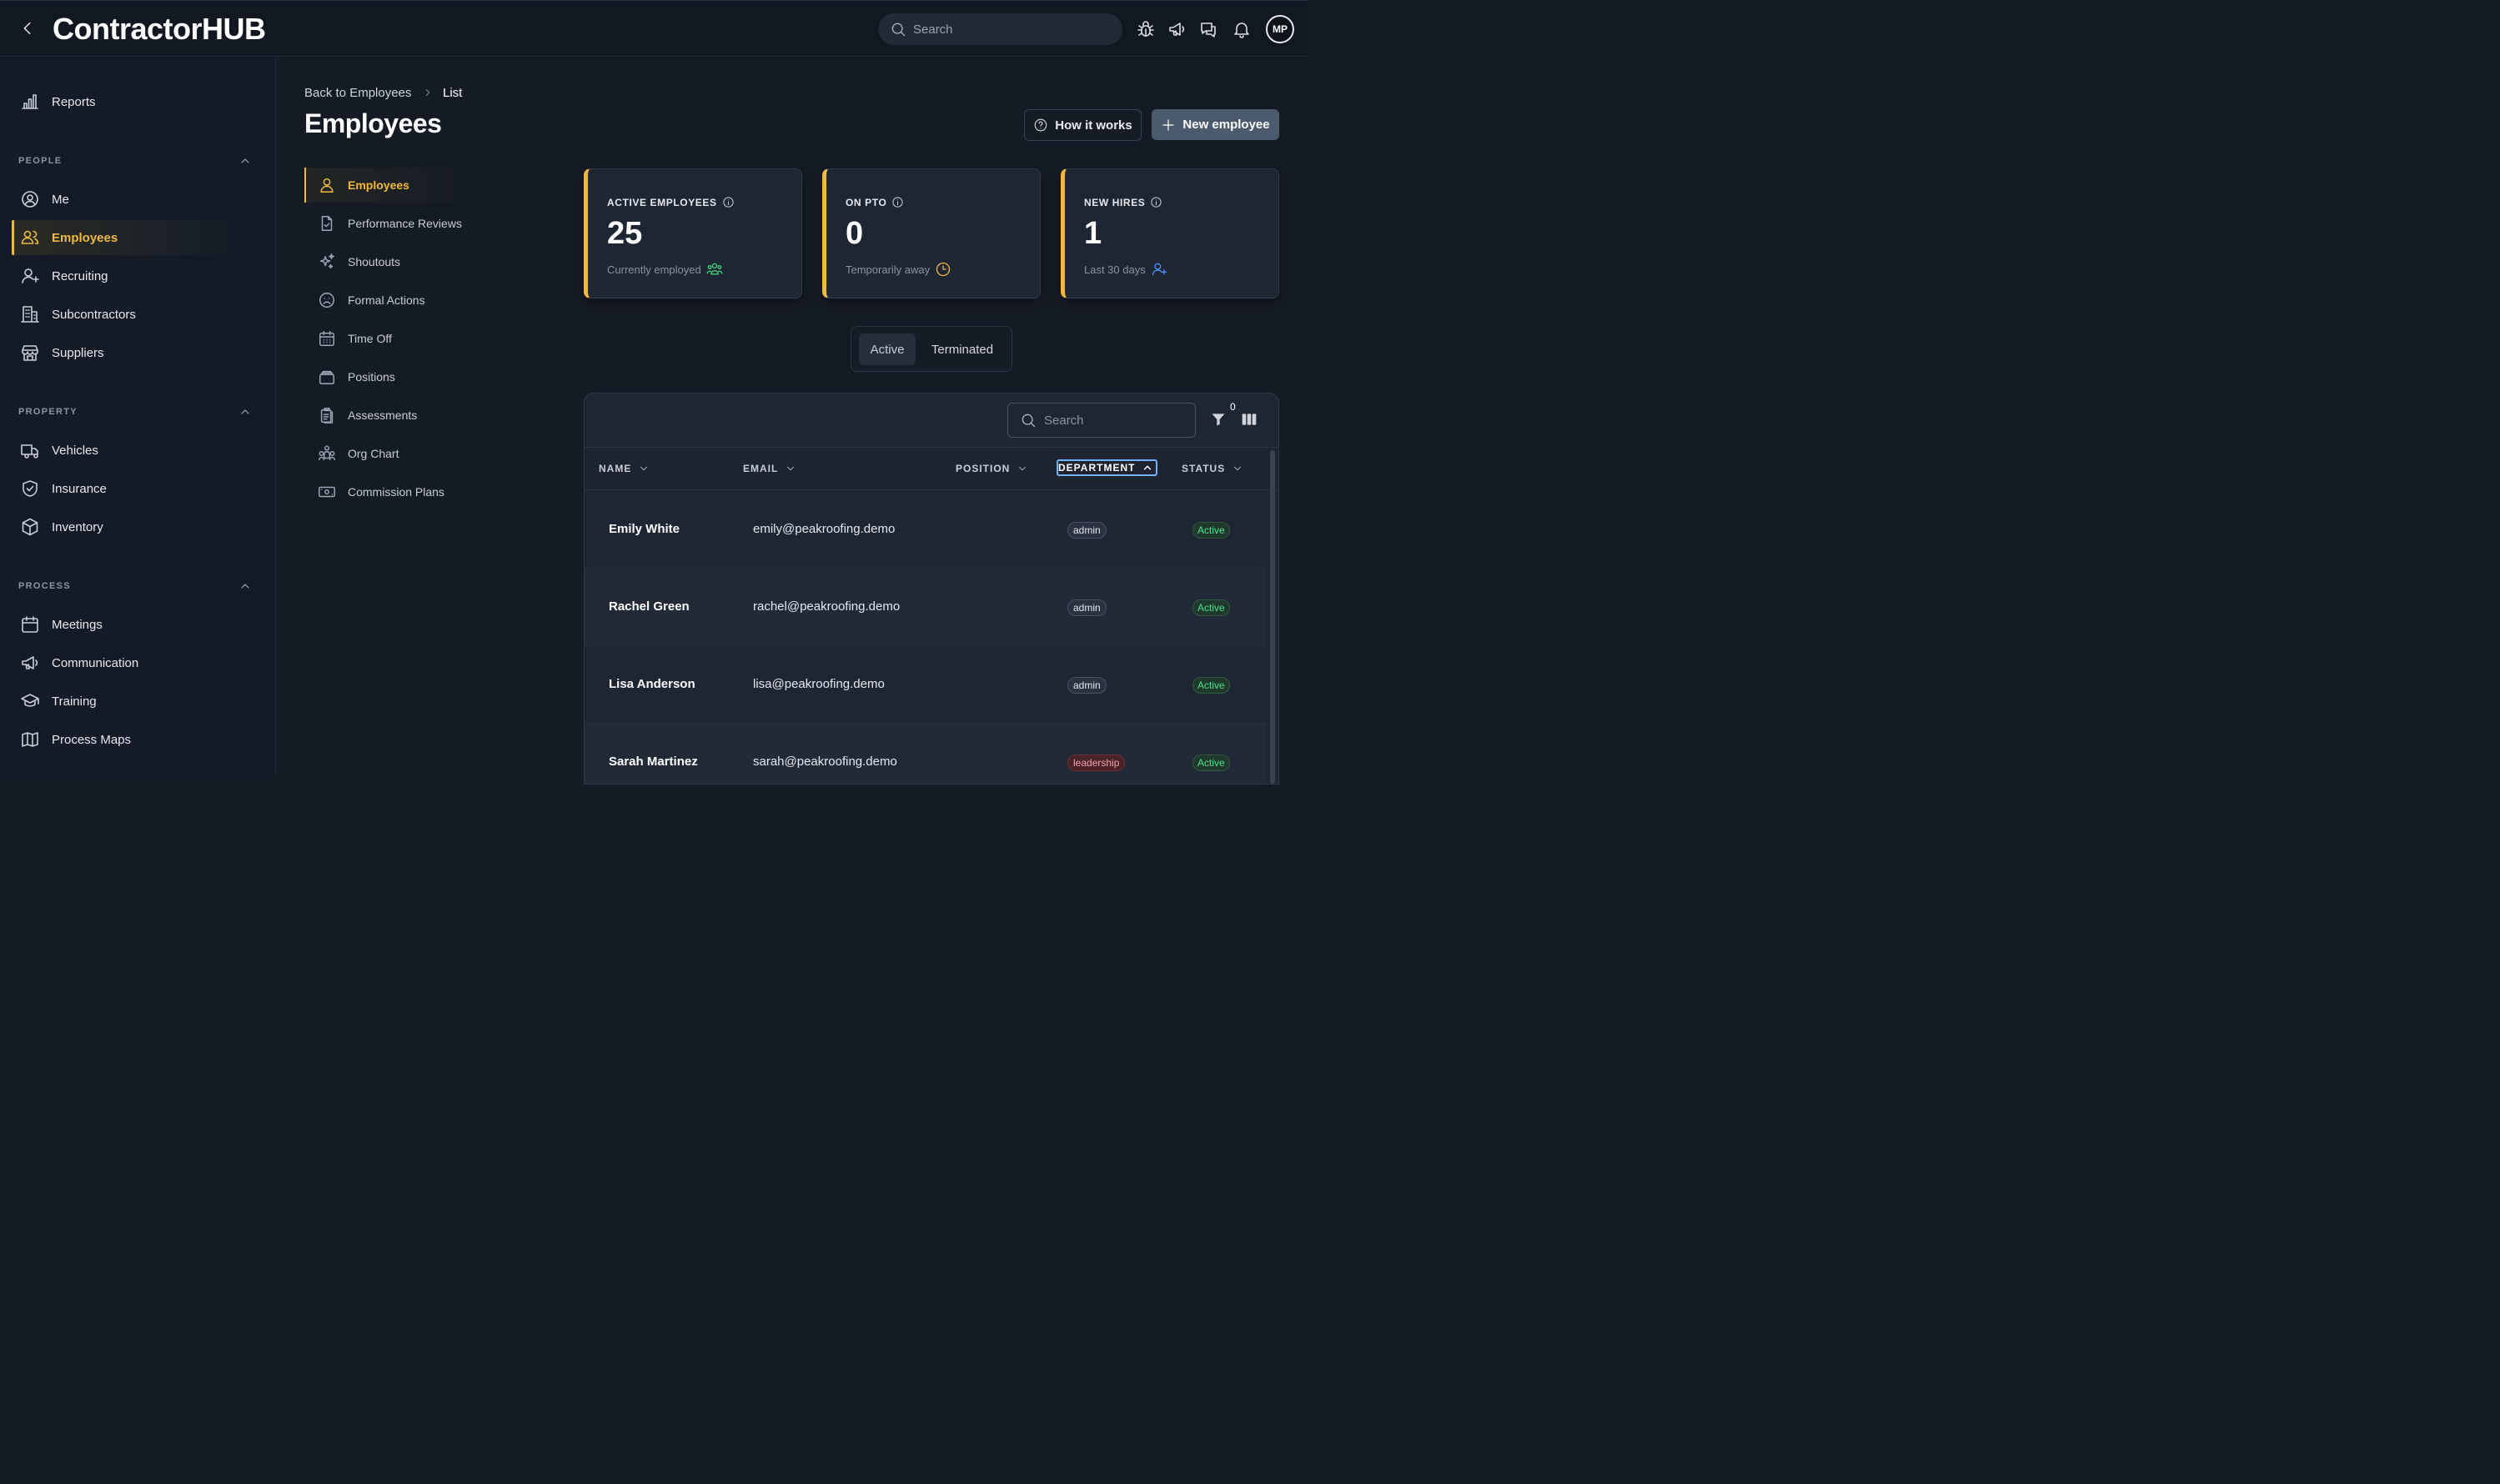  I want to click on sidebar-item-meetings: Meetings, so click(131, 624).